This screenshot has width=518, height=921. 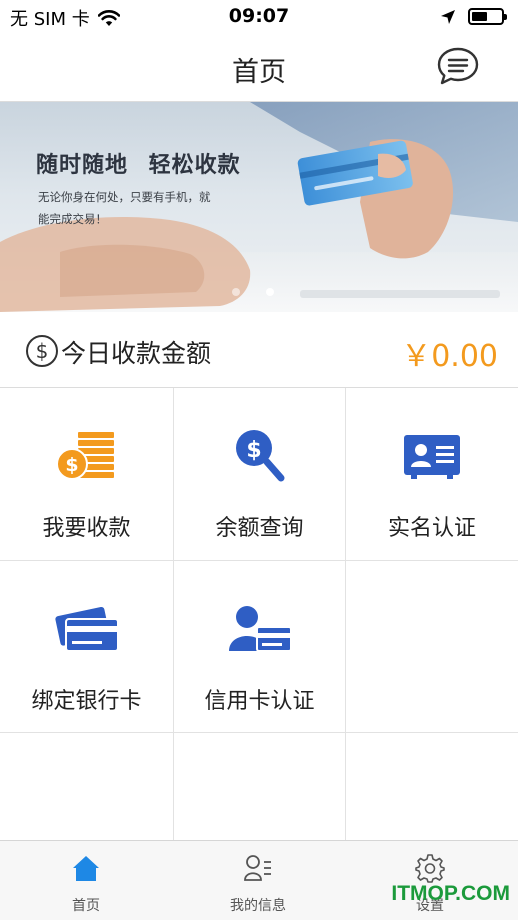 What do you see at coordinates (253, 292) in the screenshot?
I see `banner-pagination` at bounding box center [253, 292].